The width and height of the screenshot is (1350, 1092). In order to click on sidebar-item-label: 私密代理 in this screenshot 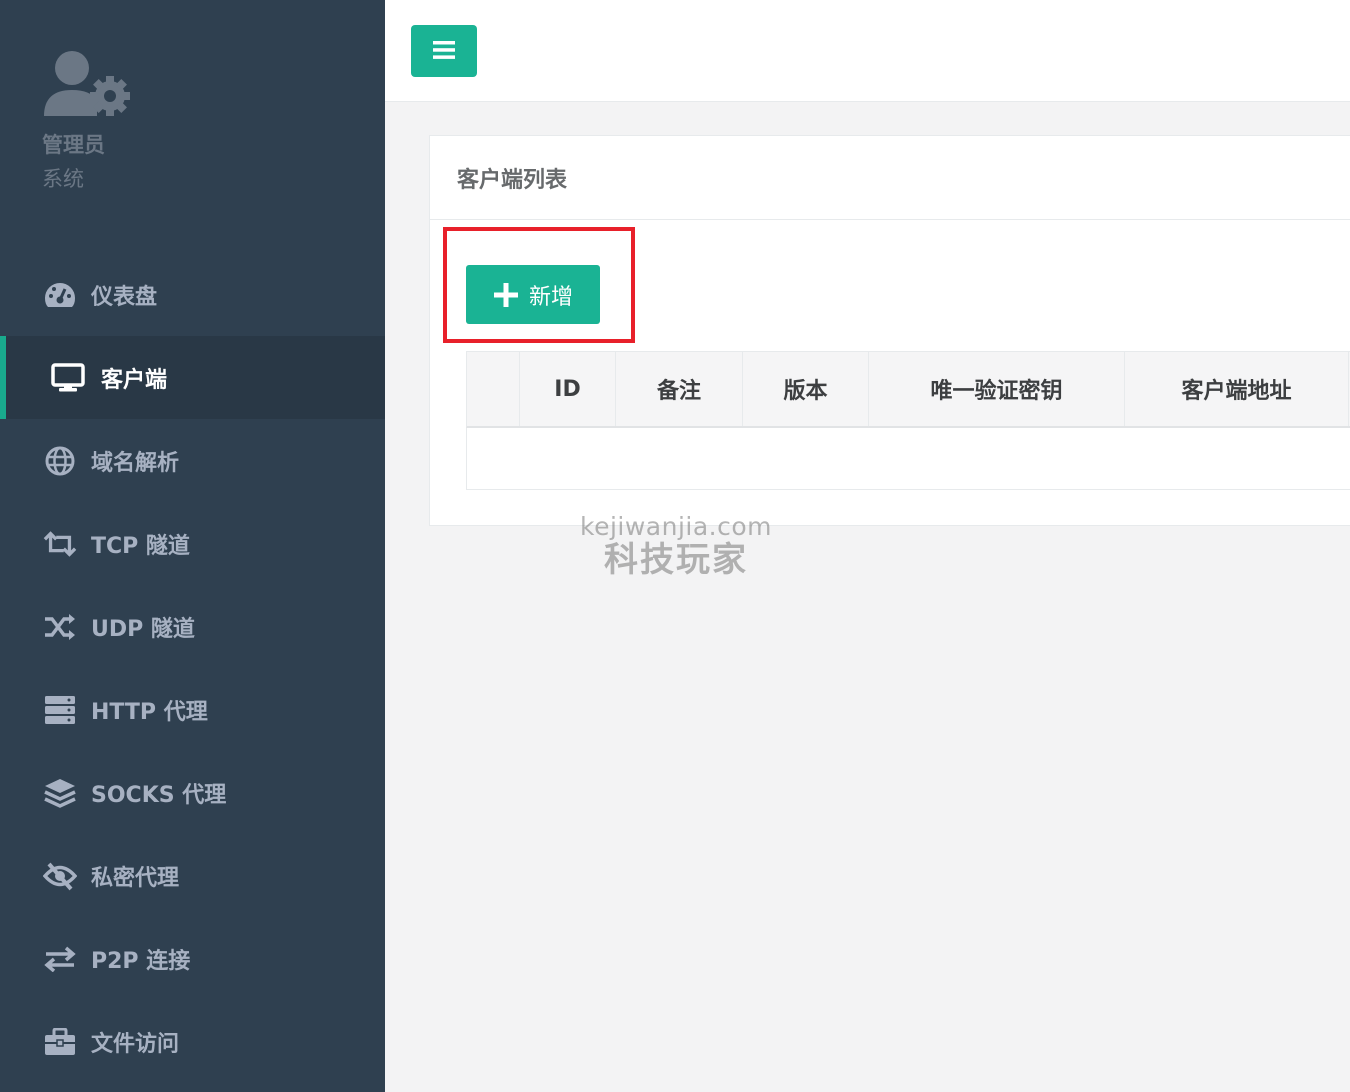, I will do `click(135, 878)`.